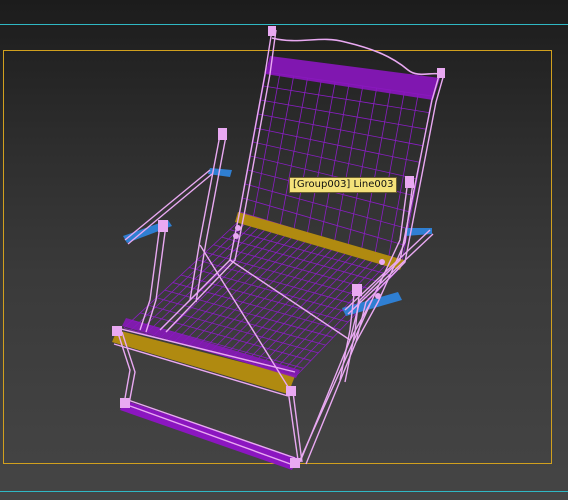 This screenshot has height=500, width=568. Describe the element at coordinates (352, 78) in the screenshot. I see `backrest-top-band` at that location.